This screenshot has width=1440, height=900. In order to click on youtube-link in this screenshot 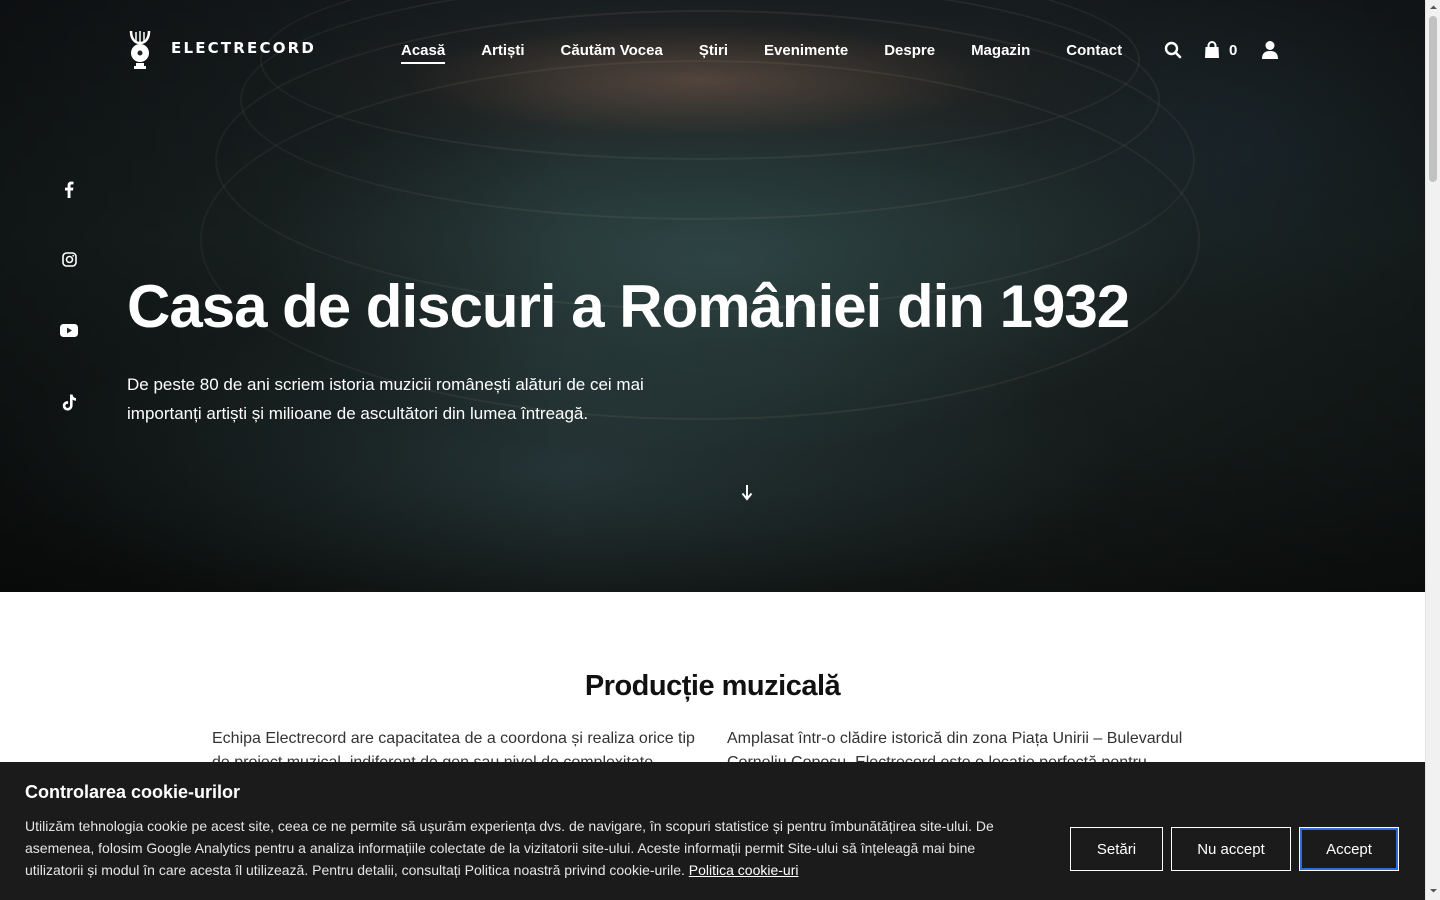, I will do `click(69, 330)`.